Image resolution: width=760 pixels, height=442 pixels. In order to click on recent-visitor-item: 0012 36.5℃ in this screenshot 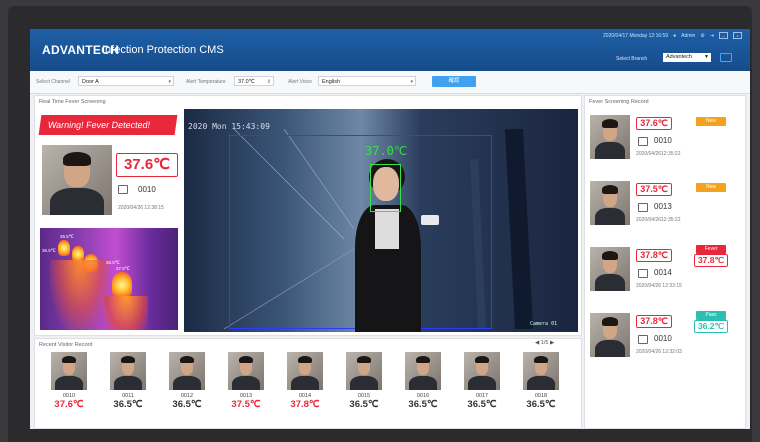, I will do `click(187, 381)`.